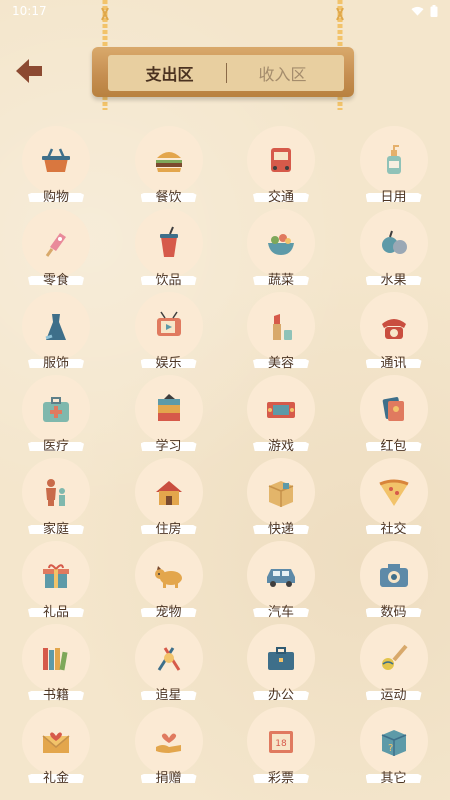 This screenshot has width=450, height=800. What do you see at coordinates (394, 577) in the screenshot?
I see `category-item: 数码` at bounding box center [394, 577].